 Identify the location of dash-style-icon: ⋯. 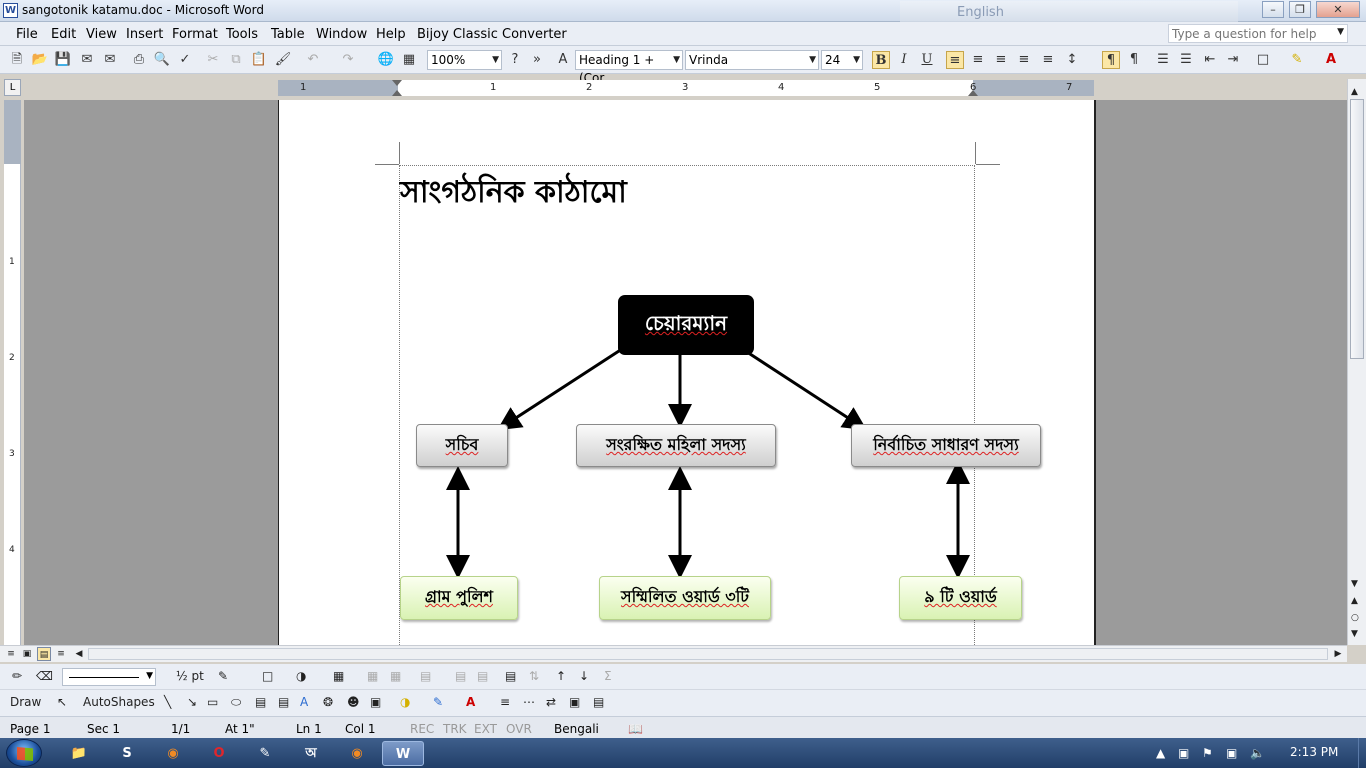
(529, 702).